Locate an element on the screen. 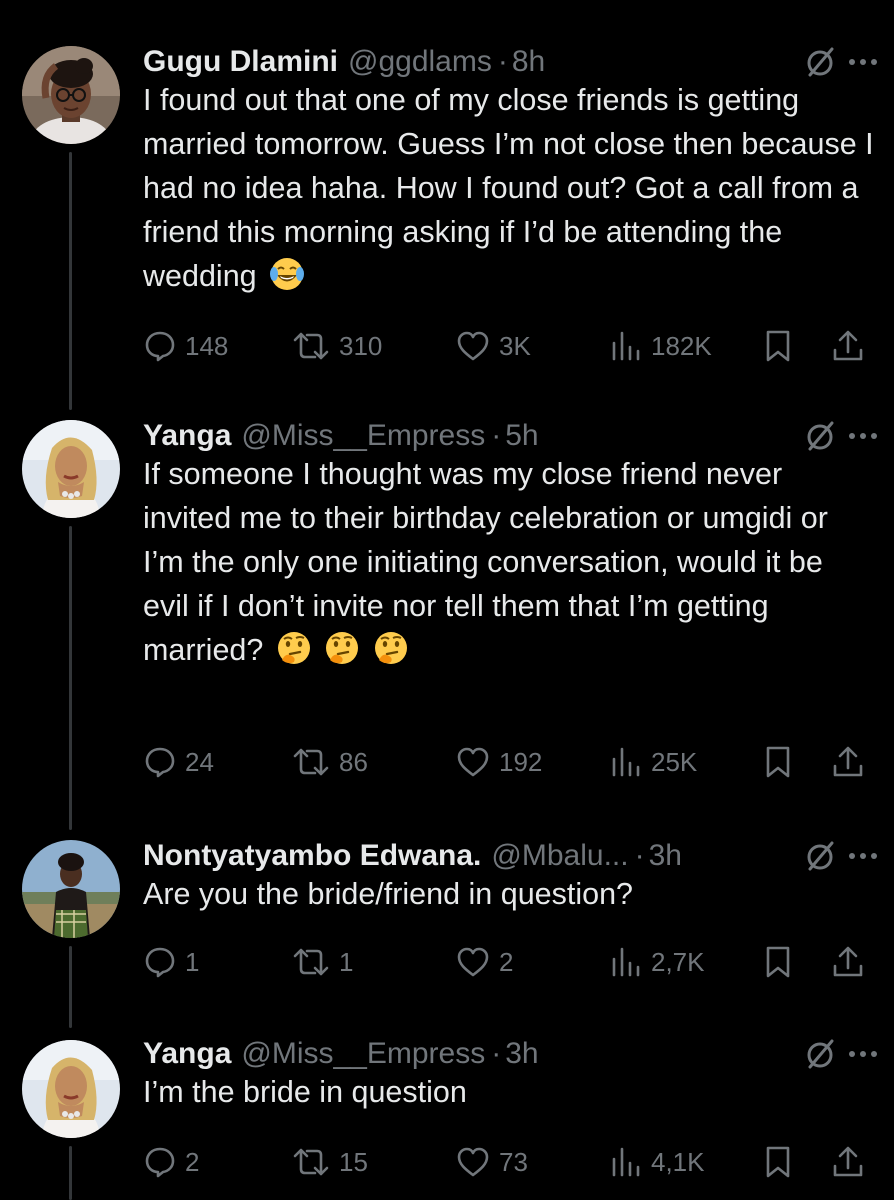  views-button: 4,1K is located at coordinates (657, 1162).